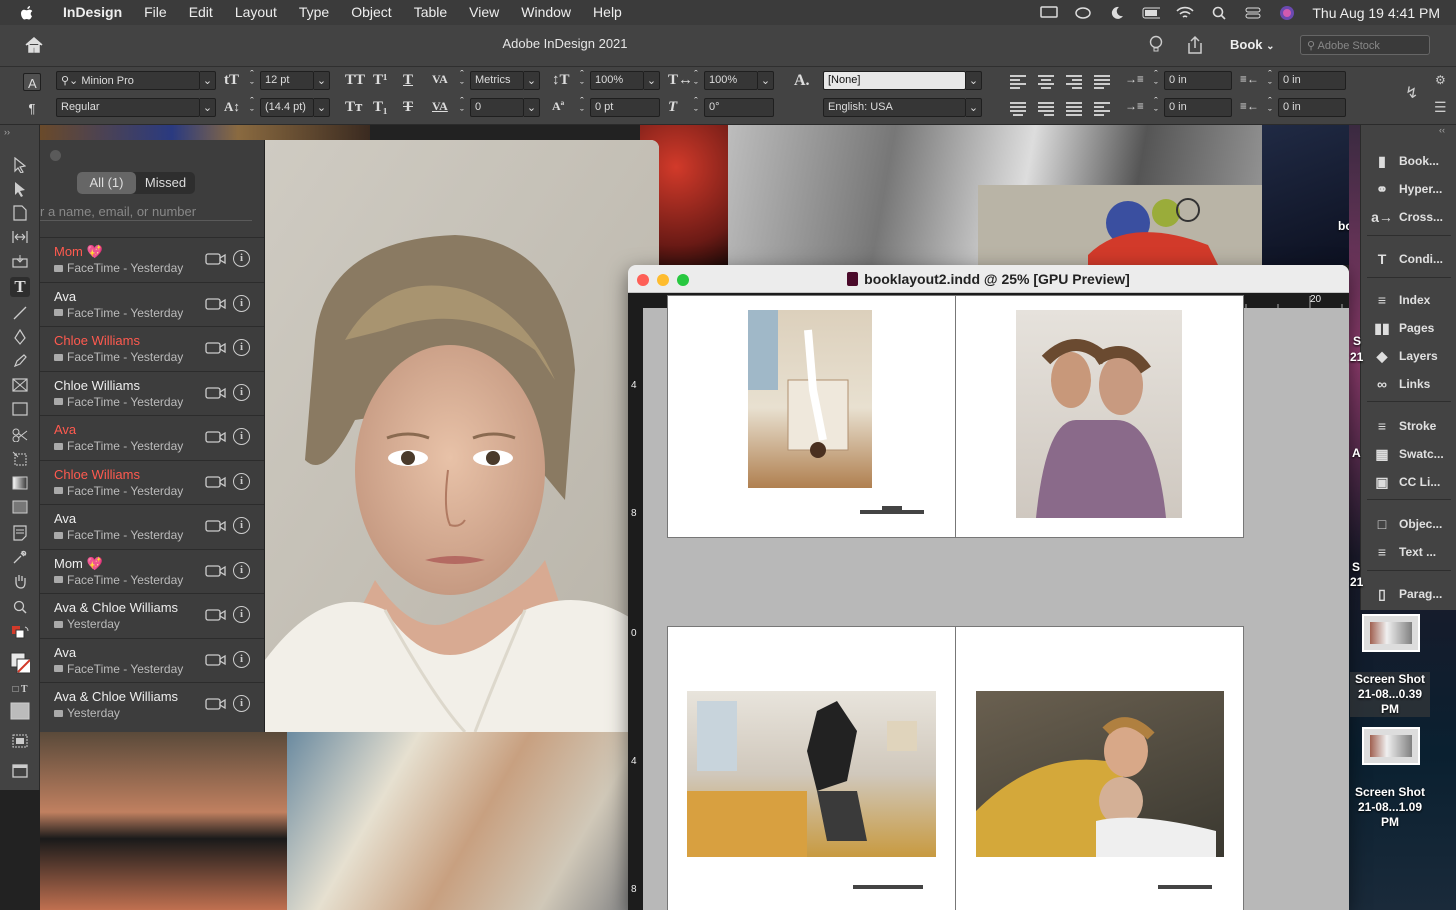  What do you see at coordinates (1198, 80) in the screenshot?
I see `left-indent-field: 0 in` at bounding box center [1198, 80].